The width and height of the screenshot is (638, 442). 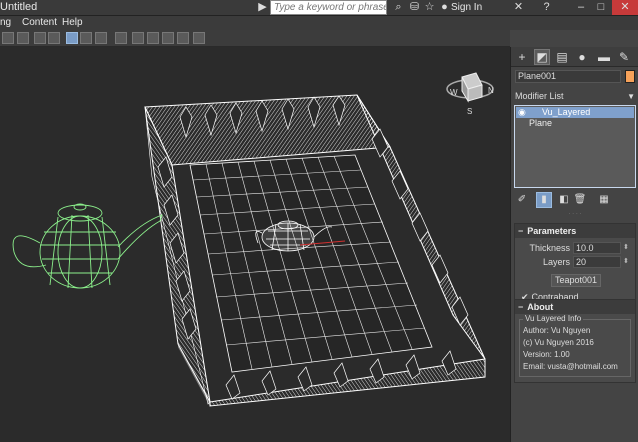 What do you see at coordinates (553, 318) in the screenshot?
I see `about-group-label: Vu Layered Info` at bounding box center [553, 318].